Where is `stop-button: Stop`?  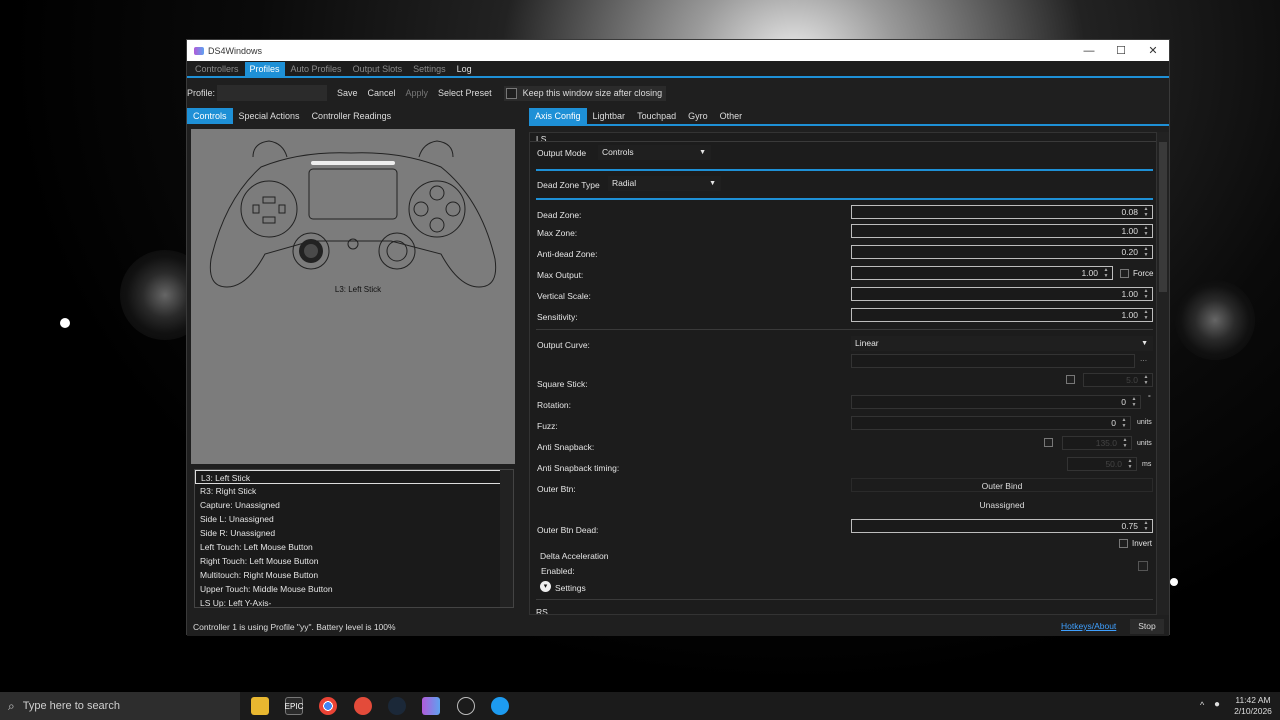 stop-button: Stop is located at coordinates (1147, 626).